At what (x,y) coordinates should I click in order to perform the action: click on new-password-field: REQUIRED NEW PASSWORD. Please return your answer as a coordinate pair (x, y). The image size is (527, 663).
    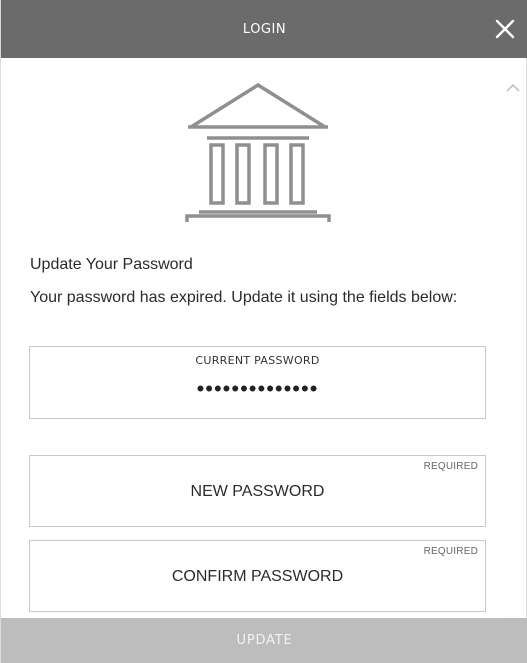
    Looking at the image, I should click on (257, 491).